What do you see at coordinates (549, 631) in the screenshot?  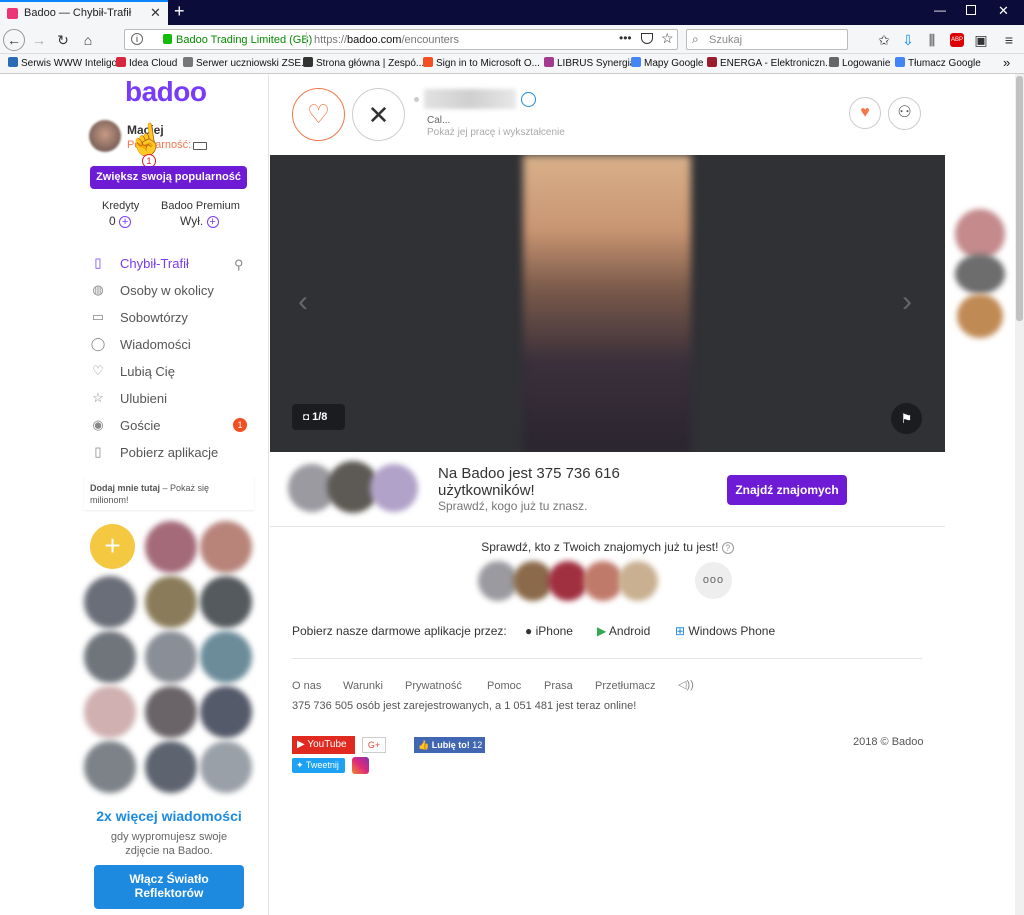 I see `iphone-link: ● iPhone` at bounding box center [549, 631].